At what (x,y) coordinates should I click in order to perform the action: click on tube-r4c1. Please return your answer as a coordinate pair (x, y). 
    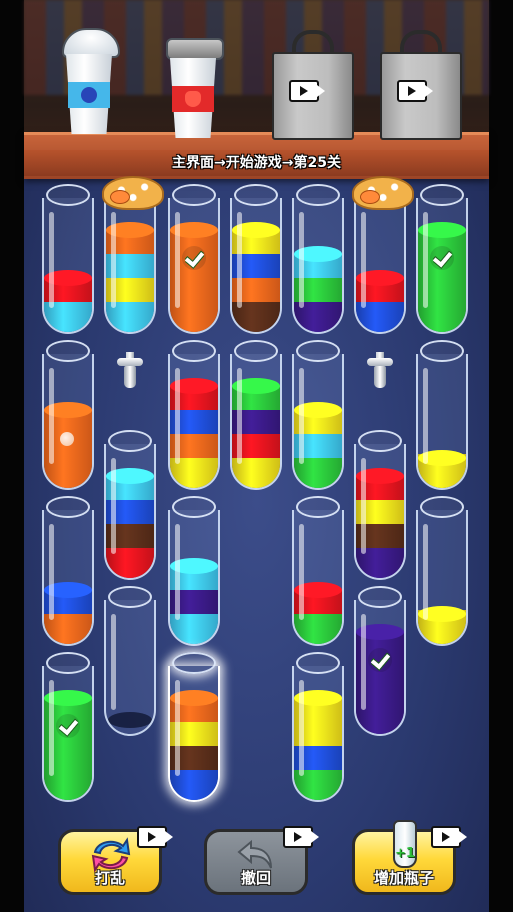
    Looking at the image, I should click on (70, 572).